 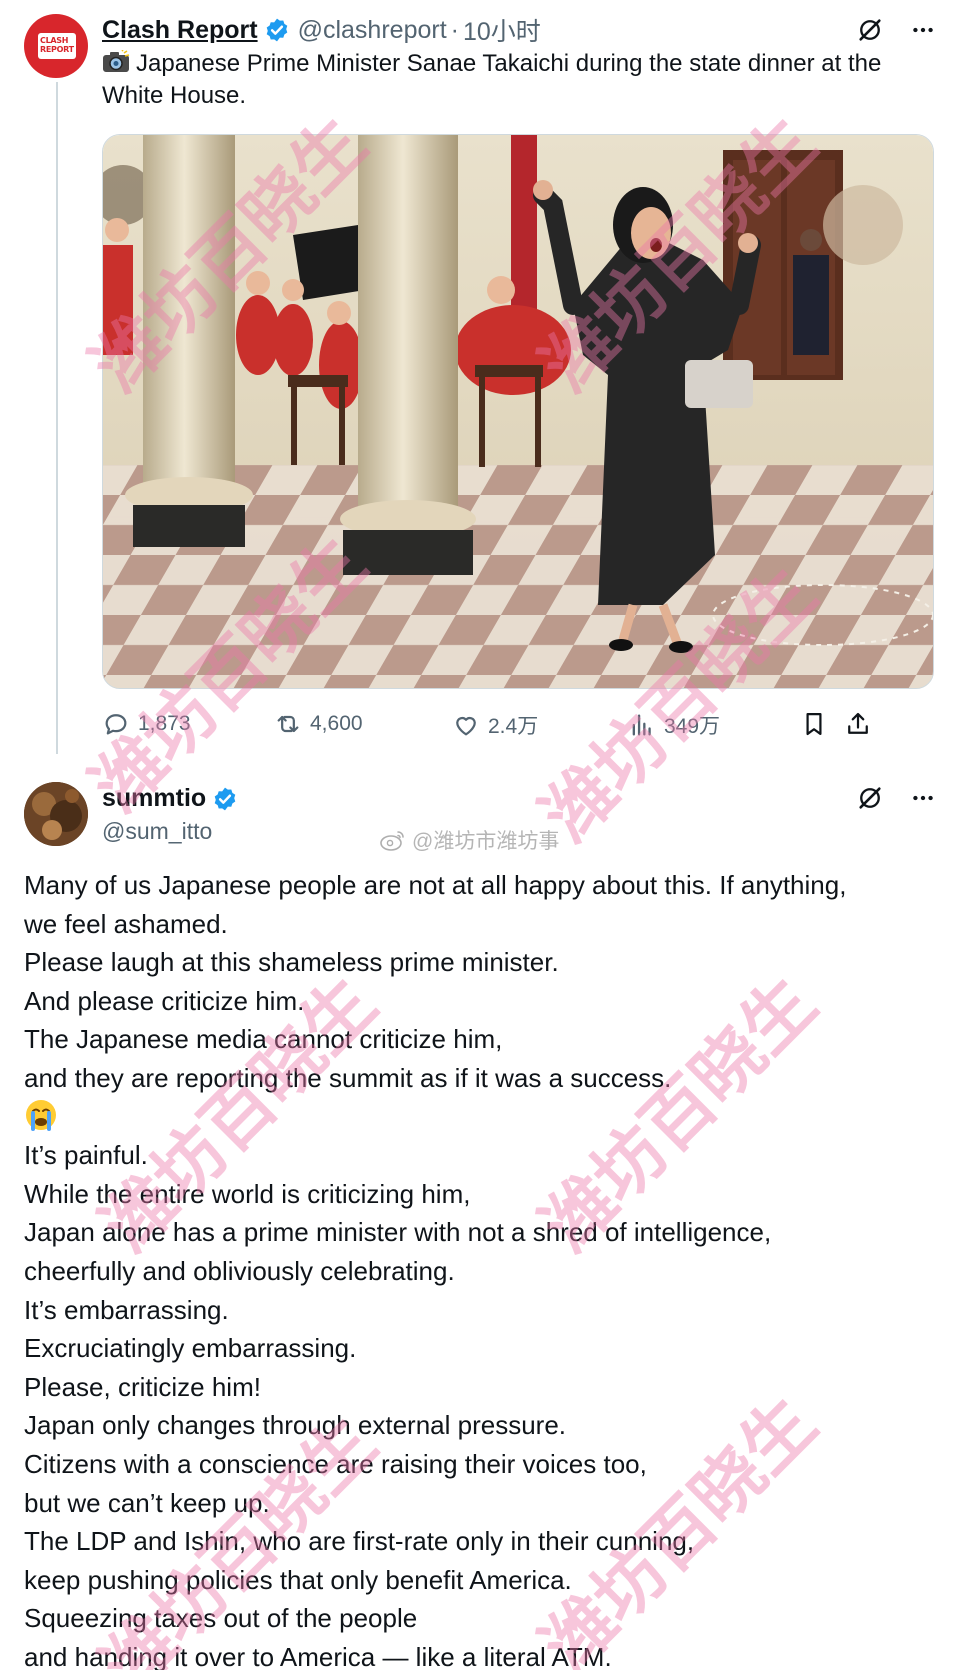 What do you see at coordinates (239, 1270) in the screenshot?
I see `text-line: cheerfully and obliviously celebrating.` at bounding box center [239, 1270].